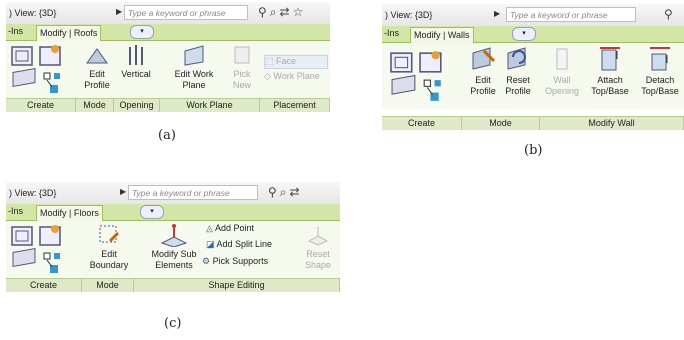  I want to click on add-point-icon: ◬, so click(210, 228).